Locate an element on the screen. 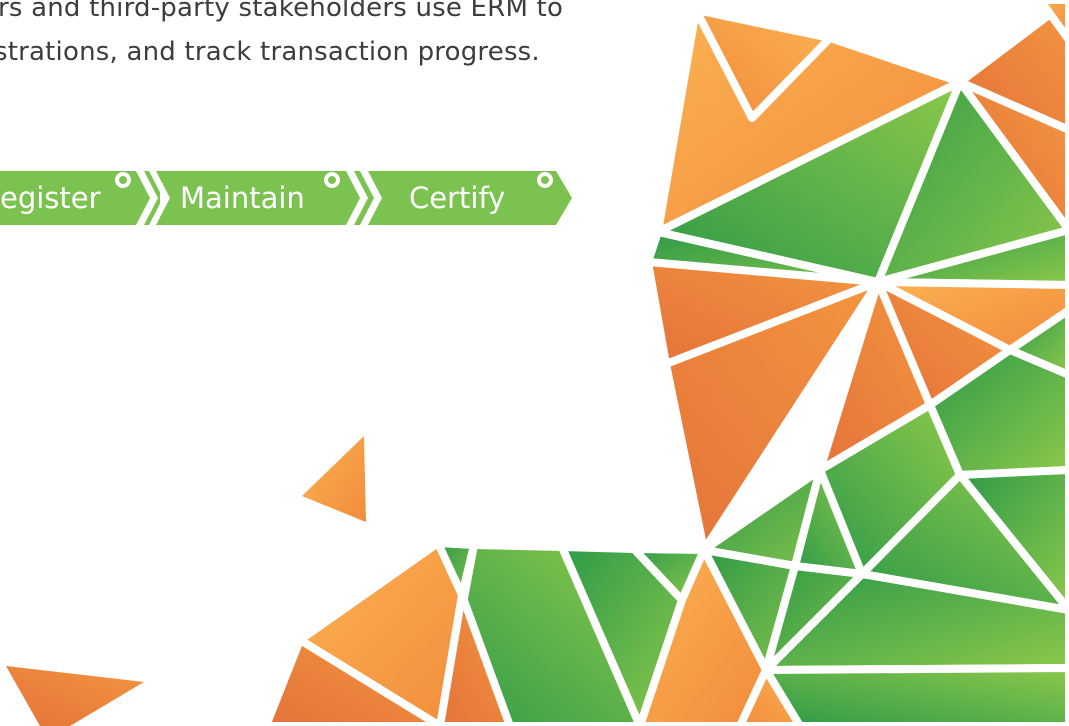  step-label: egister is located at coordinates (50, 198).